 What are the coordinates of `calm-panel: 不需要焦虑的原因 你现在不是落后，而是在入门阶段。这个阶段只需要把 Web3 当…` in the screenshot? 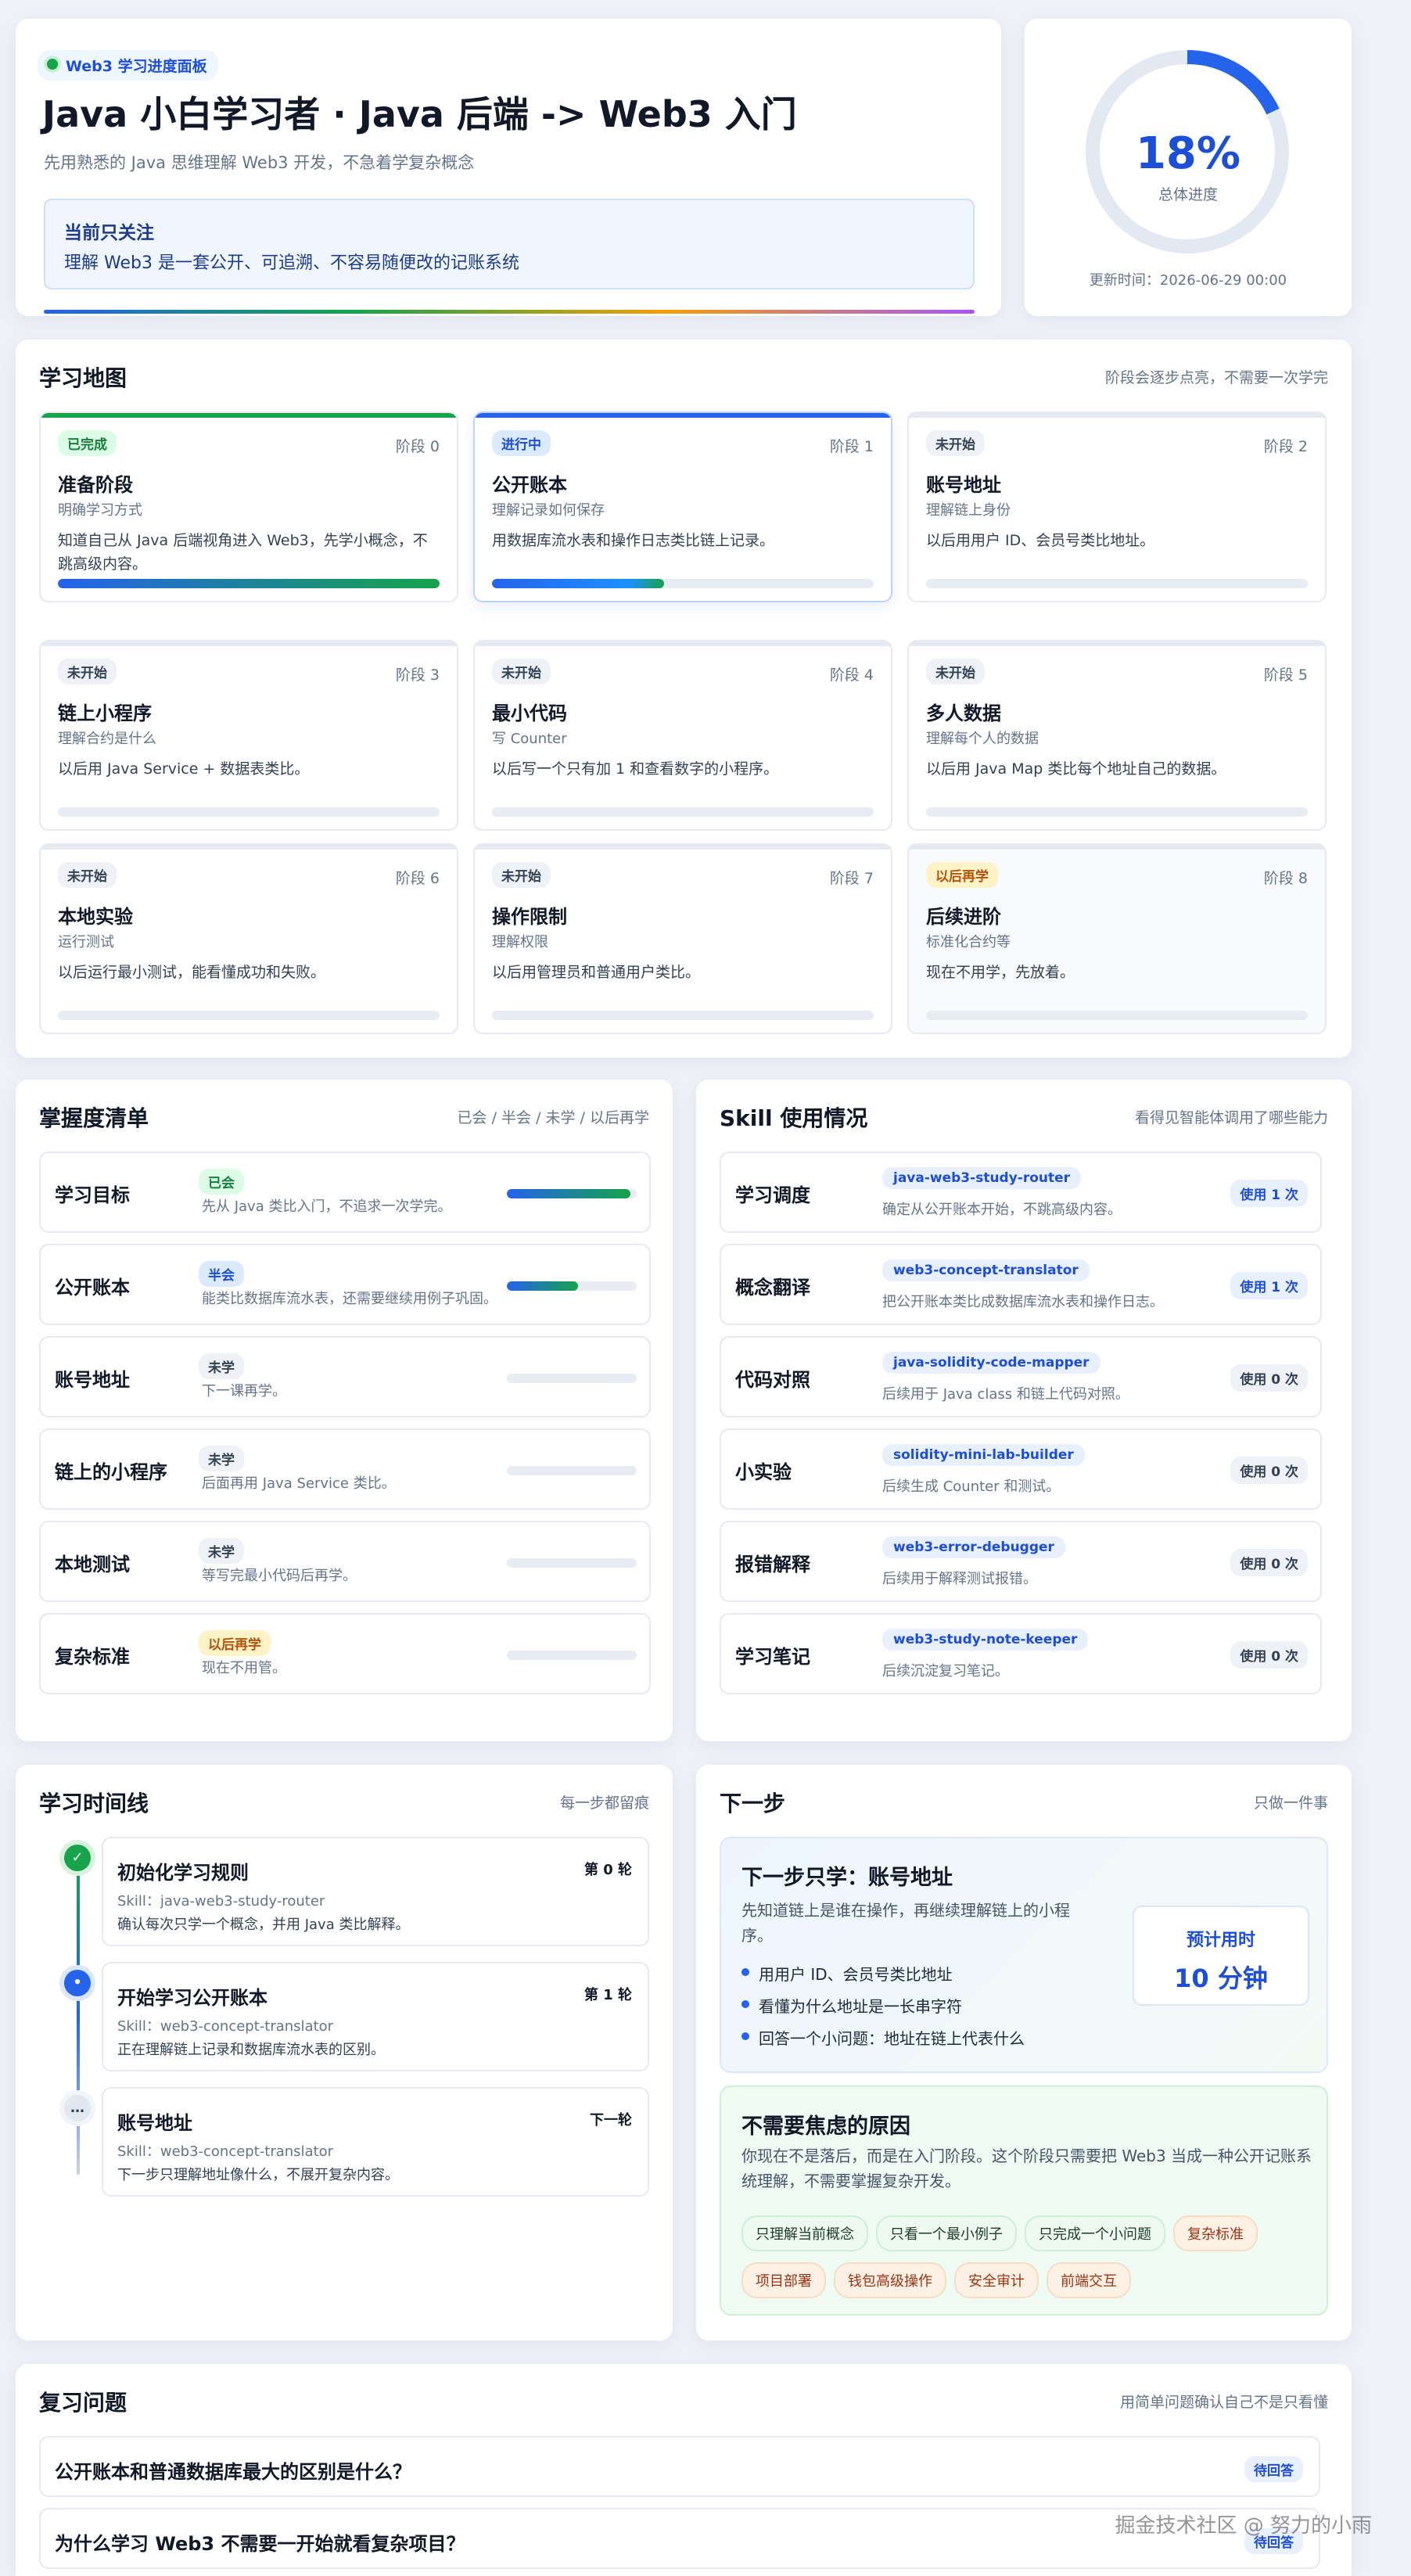 It's located at (1024, 2201).